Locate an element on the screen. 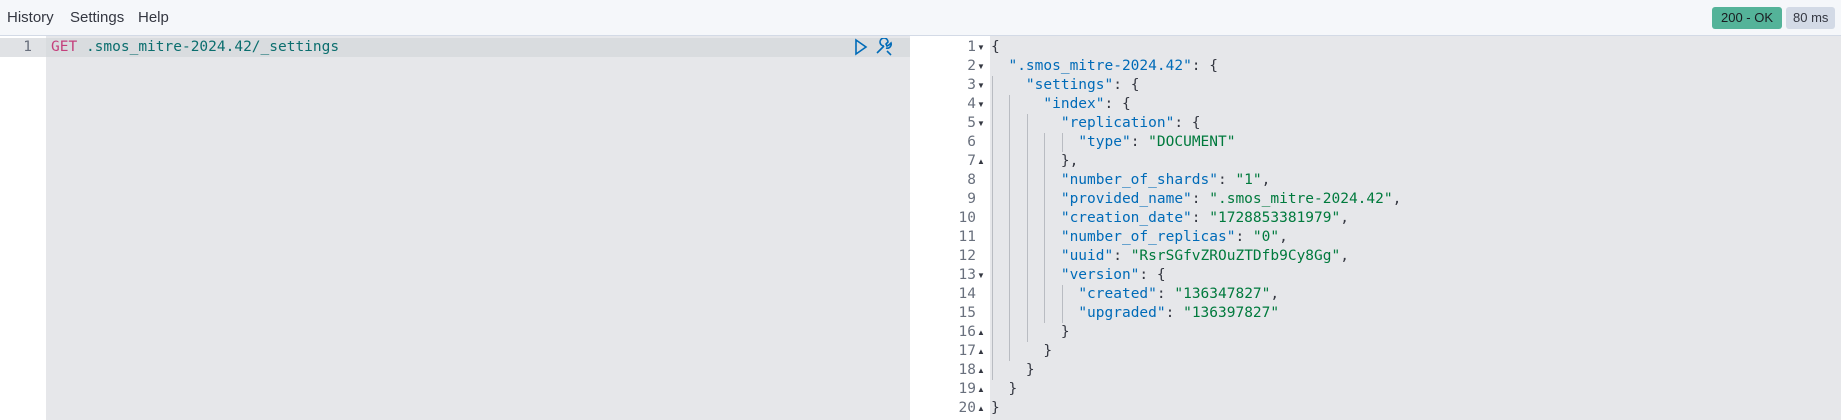 This screenshot has width=1841, height=420. pane-divider is located at coordinates (920, 228).